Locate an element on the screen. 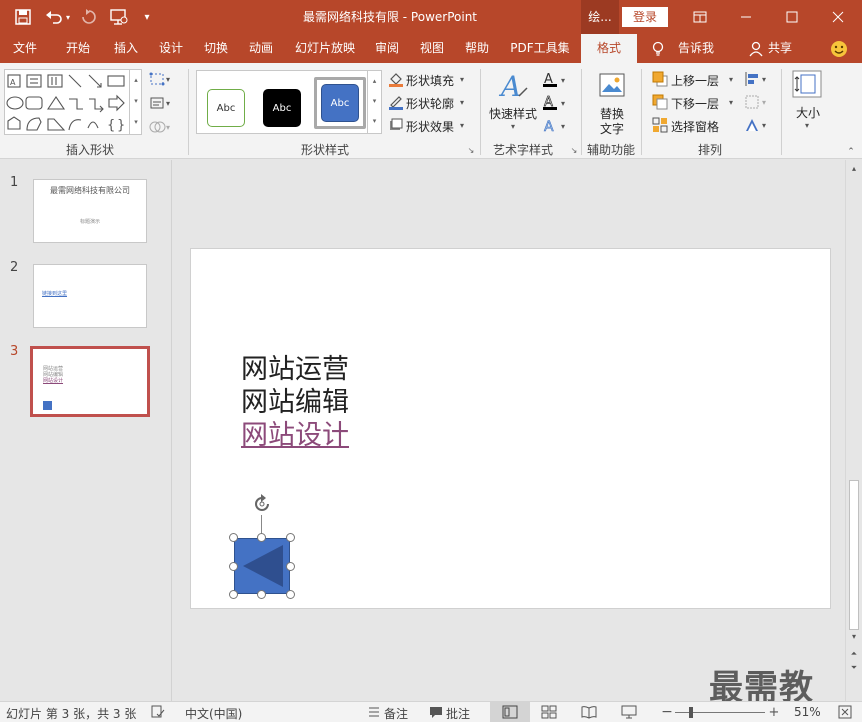 The image size is (862, 722). tab-slideshow: 幻灯片放映 is located at coordinates (325, 48).